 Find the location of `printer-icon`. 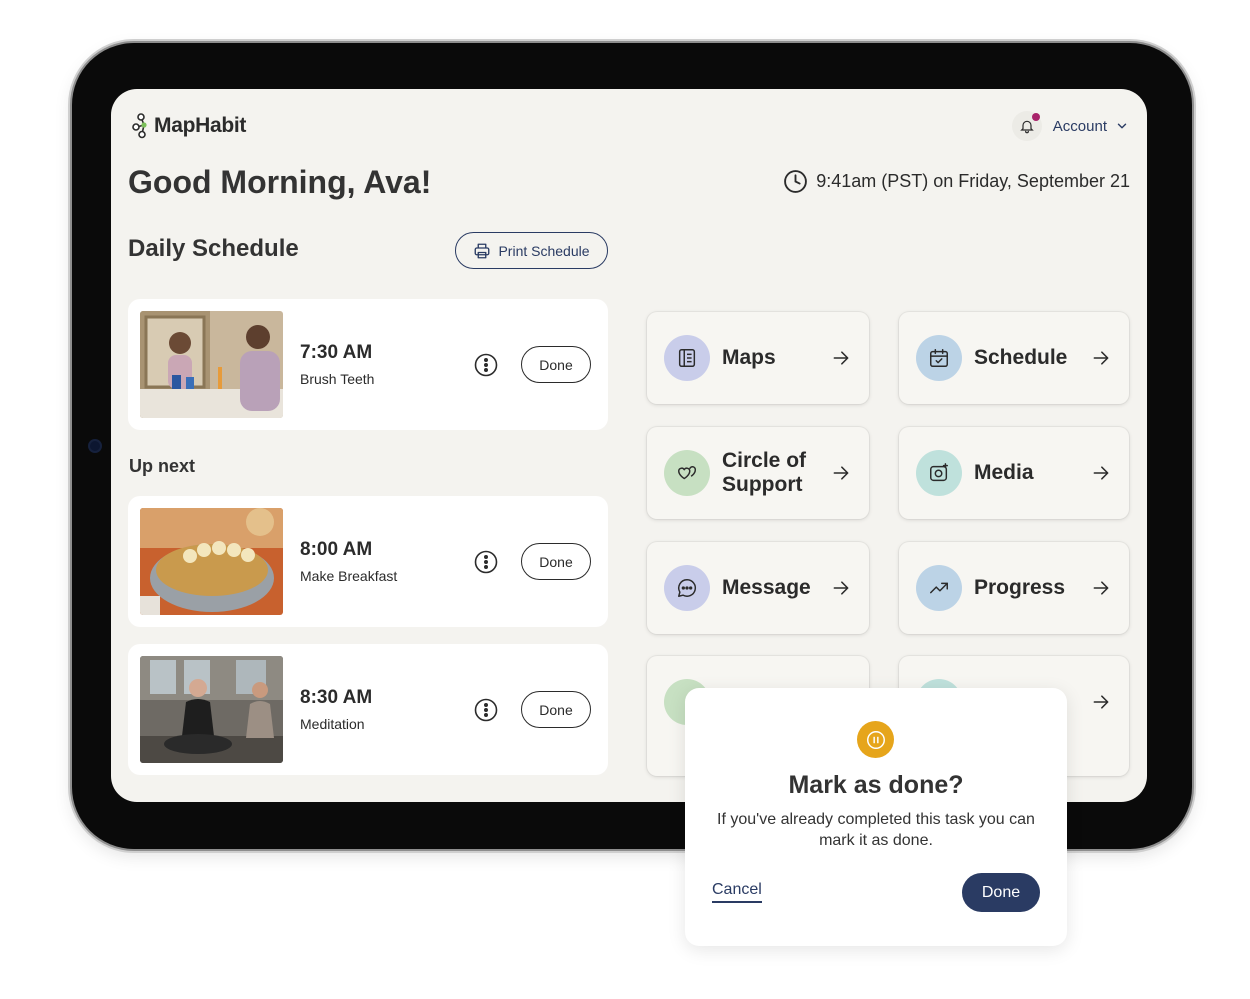

printer-icon is located at coordinates (482, 250).